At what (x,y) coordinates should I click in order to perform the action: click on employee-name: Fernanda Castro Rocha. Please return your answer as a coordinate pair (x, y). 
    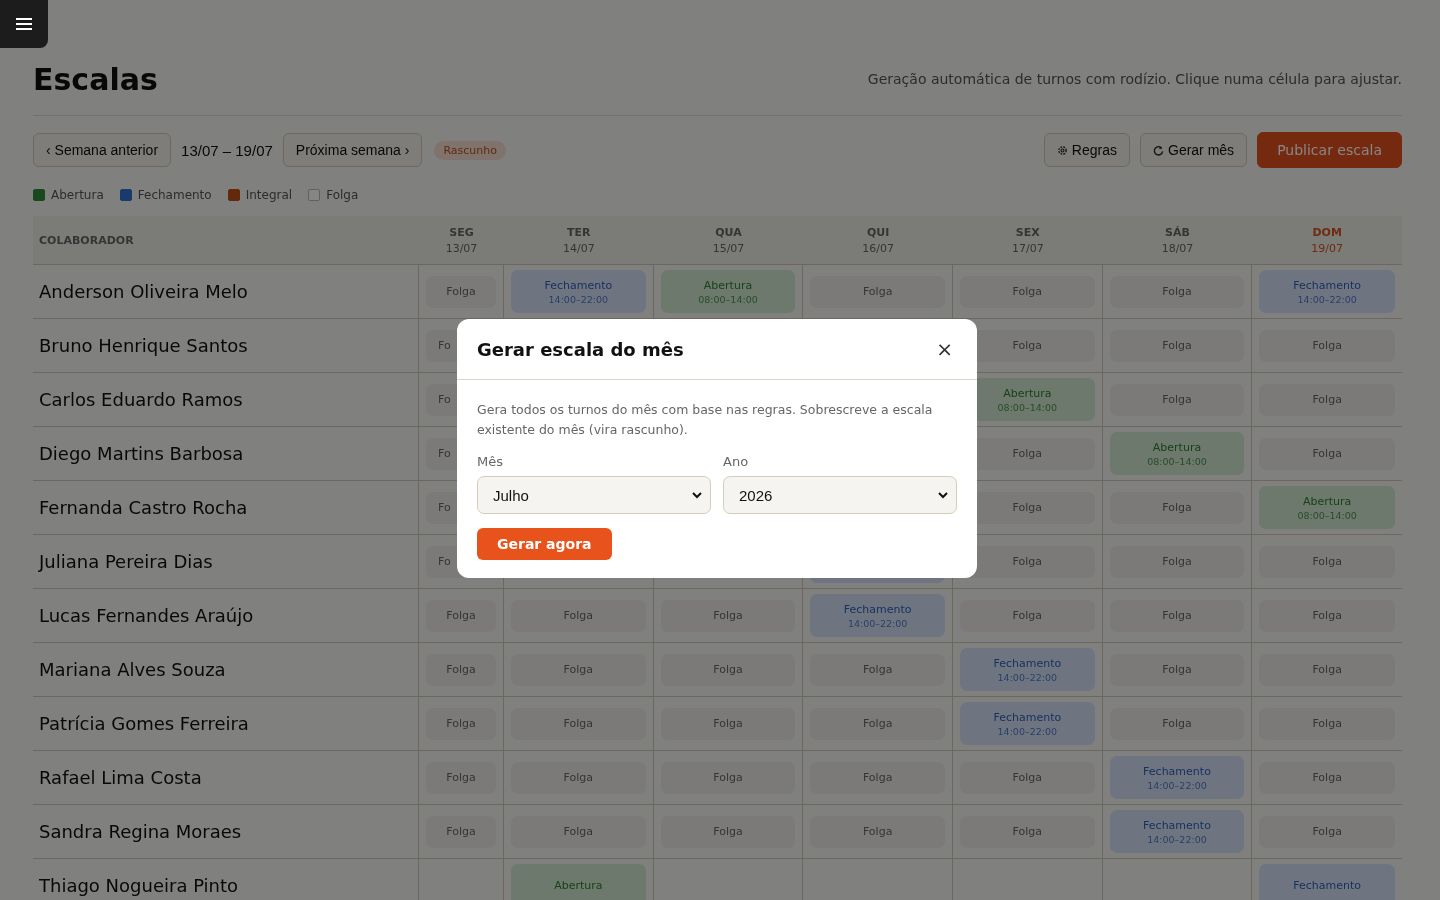
    Looking at the image, I should click on (143, 507).